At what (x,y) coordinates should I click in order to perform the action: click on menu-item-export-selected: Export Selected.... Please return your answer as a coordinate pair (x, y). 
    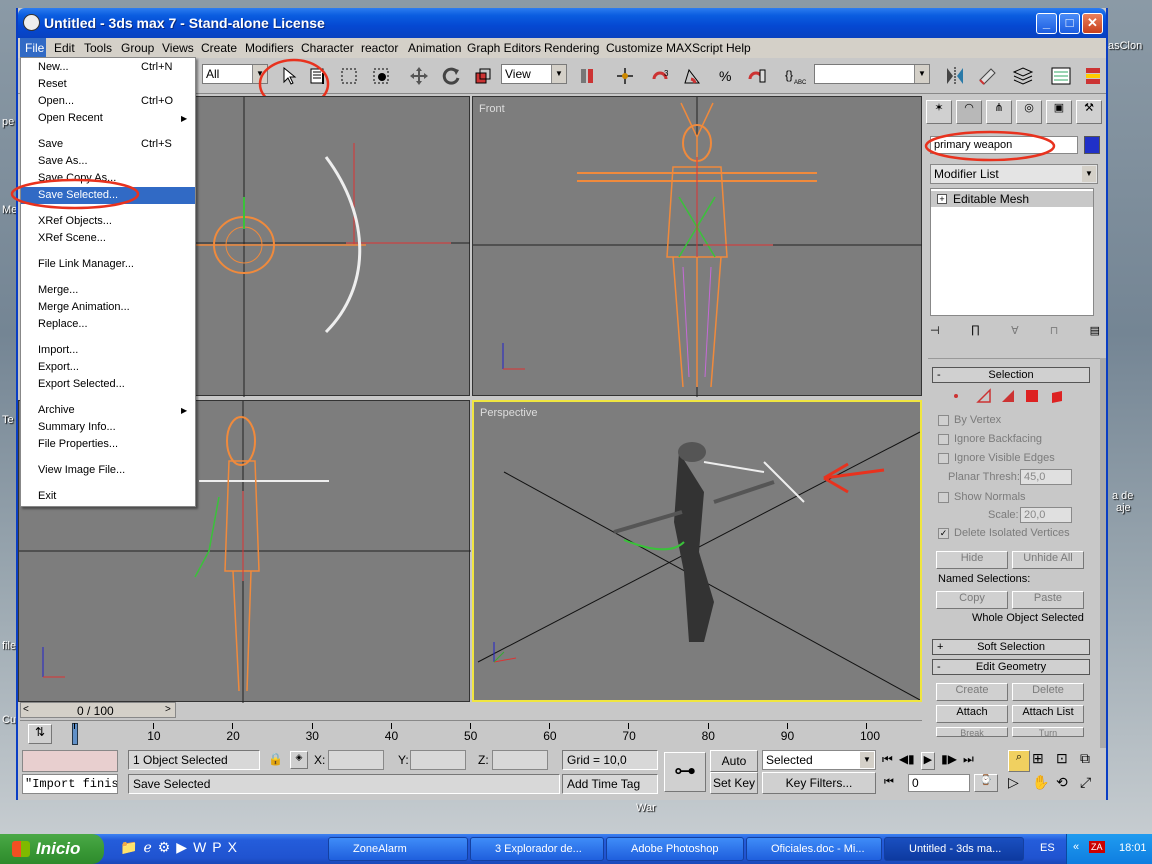
    Looking at the image, I should click on (108, 384).